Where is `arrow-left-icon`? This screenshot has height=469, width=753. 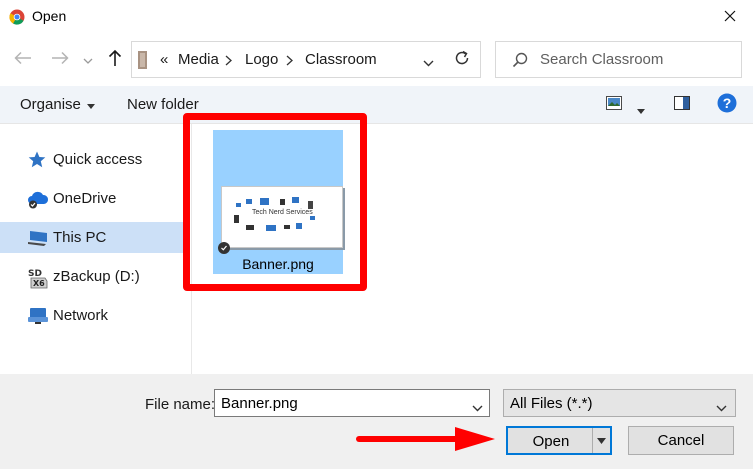
arrow-left-icon is located at coordinates (23, 59).